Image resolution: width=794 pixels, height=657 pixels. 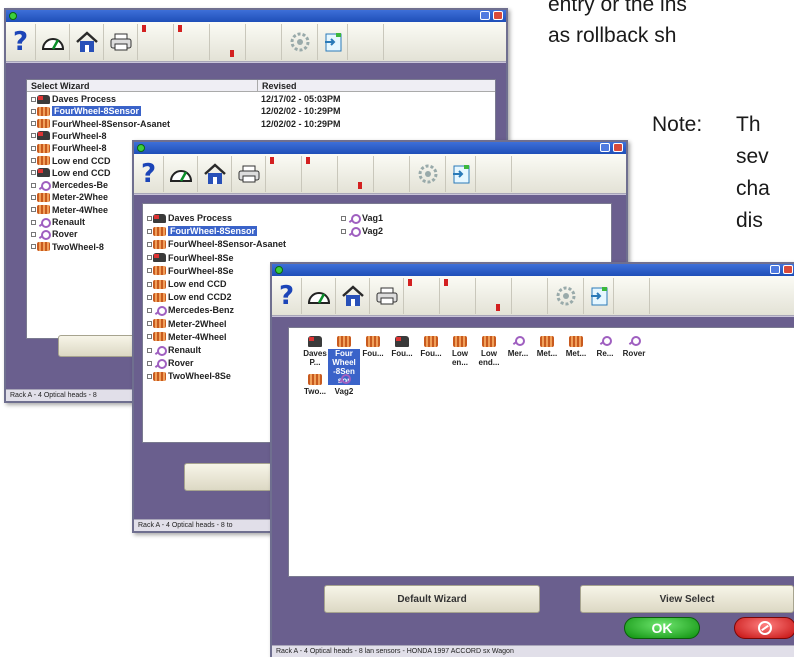 I want to click on view-select-button: View Select, so click(x=687, y=599).